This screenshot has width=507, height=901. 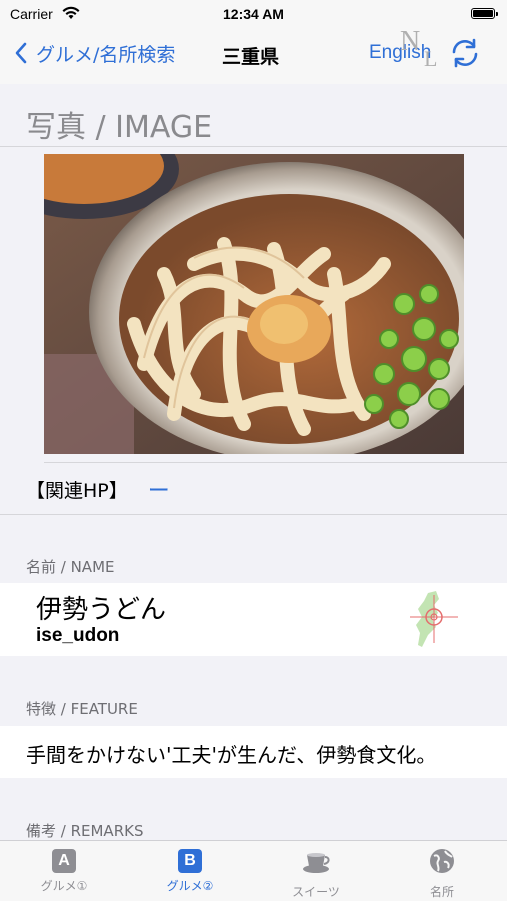 I want to click on name-cell: 伊勢うどん ise_udon, so click(x=253, y=619).